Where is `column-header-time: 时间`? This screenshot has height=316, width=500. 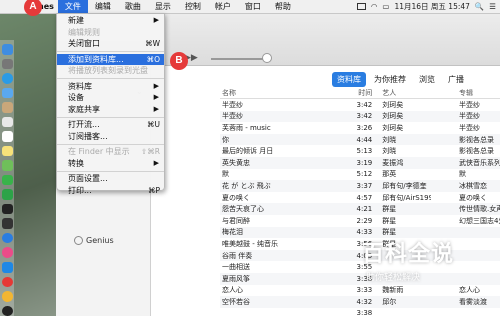 column-header-time: 时间 is located at coordinates (358, 93).